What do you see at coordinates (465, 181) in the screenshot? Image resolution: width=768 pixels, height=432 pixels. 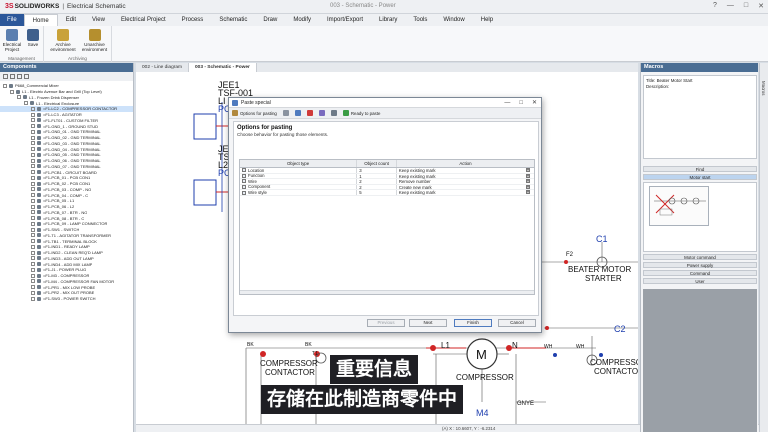 I see `action-select: Remove number ▾` at bounding box center [465, 181].